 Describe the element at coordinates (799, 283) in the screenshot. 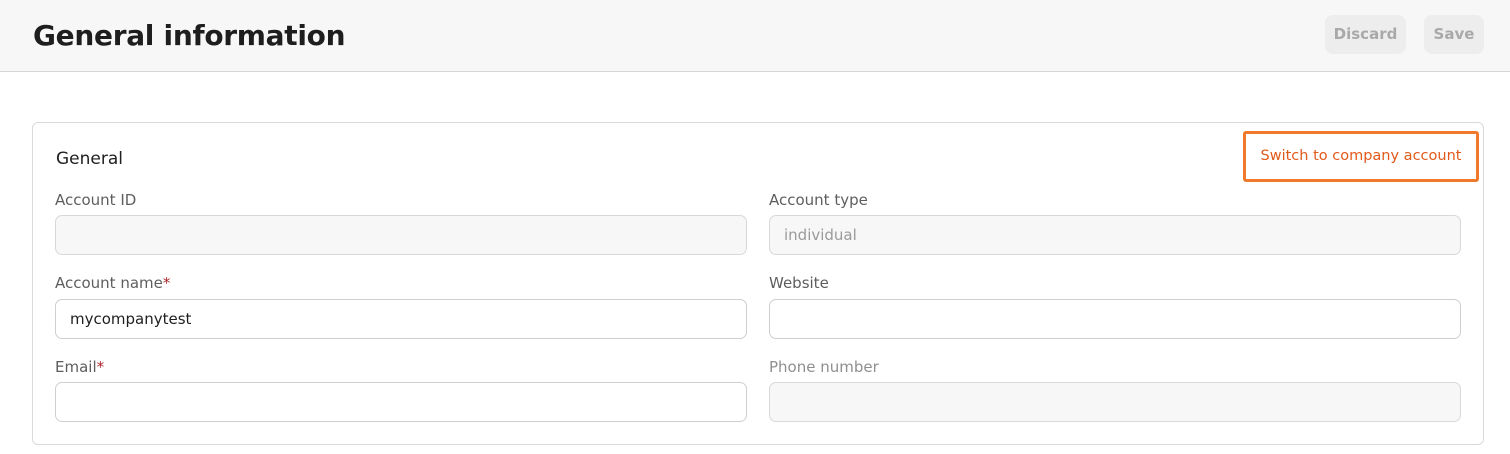

I see `website-label-text: Website` at that location.